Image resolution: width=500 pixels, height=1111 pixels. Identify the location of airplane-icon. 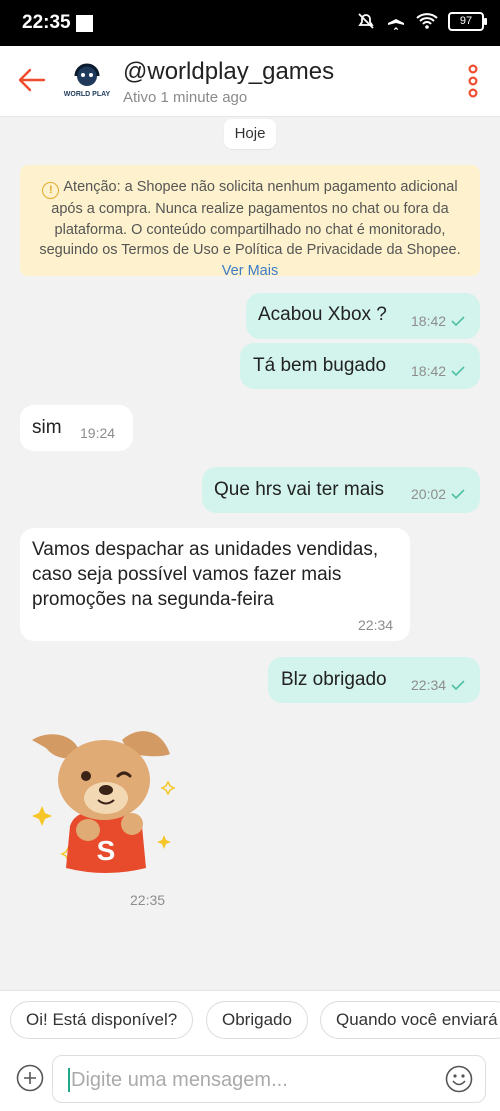
(396, 21).